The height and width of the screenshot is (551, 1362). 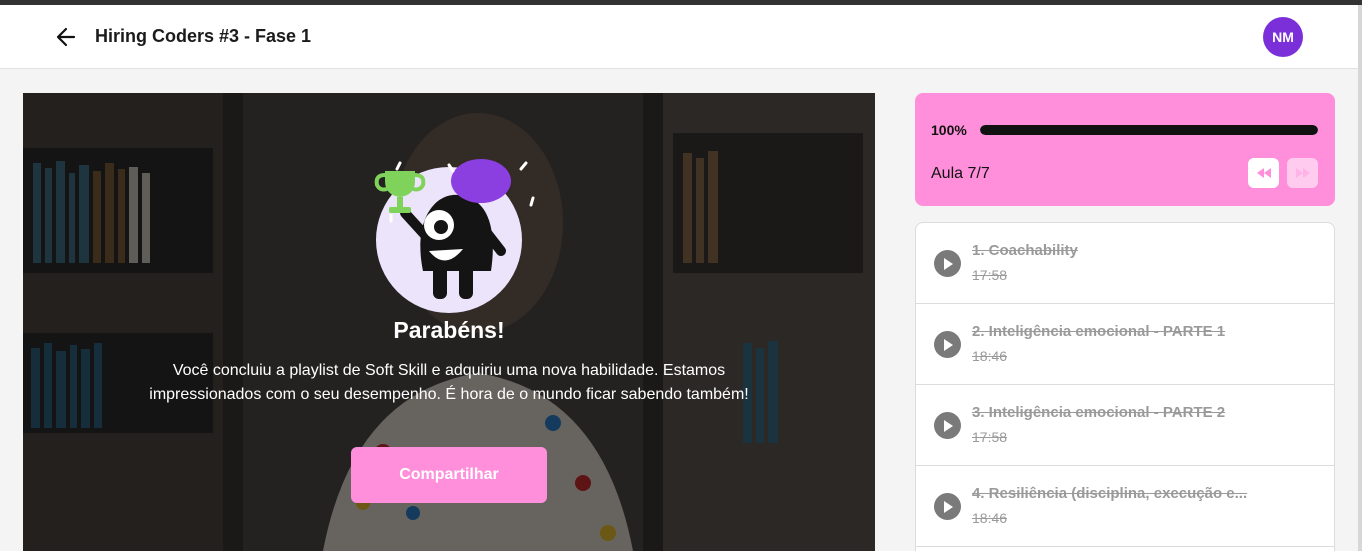 I want to click on back-arrow-icon, so click(x=67, y=37).